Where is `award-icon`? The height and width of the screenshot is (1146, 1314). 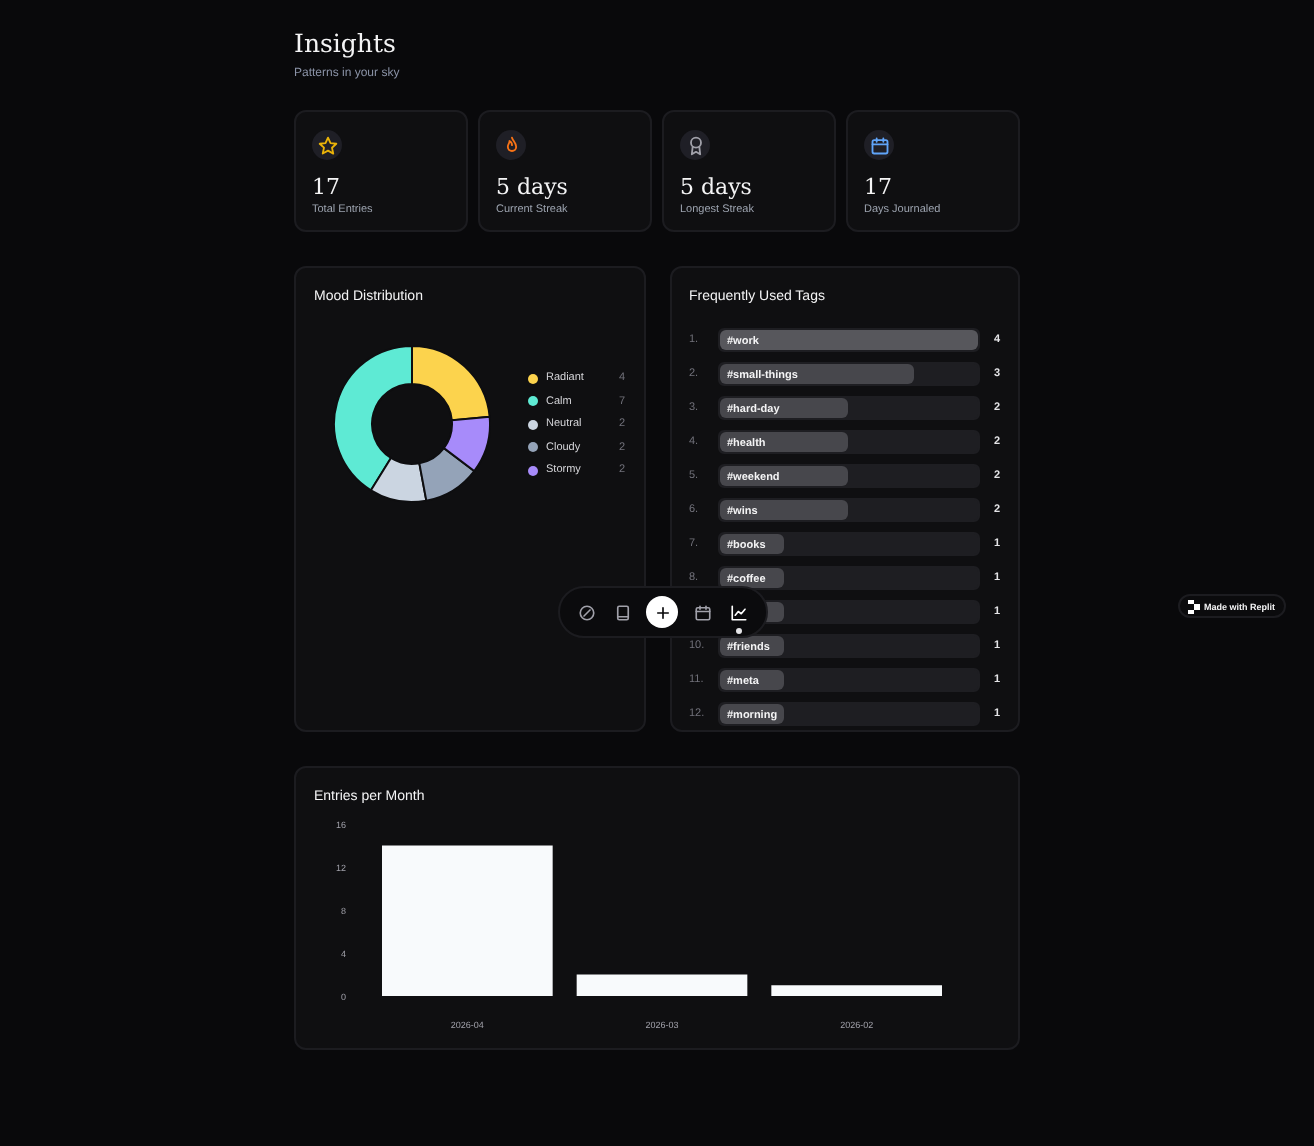 award-icon is located at coordinates (695, 145).